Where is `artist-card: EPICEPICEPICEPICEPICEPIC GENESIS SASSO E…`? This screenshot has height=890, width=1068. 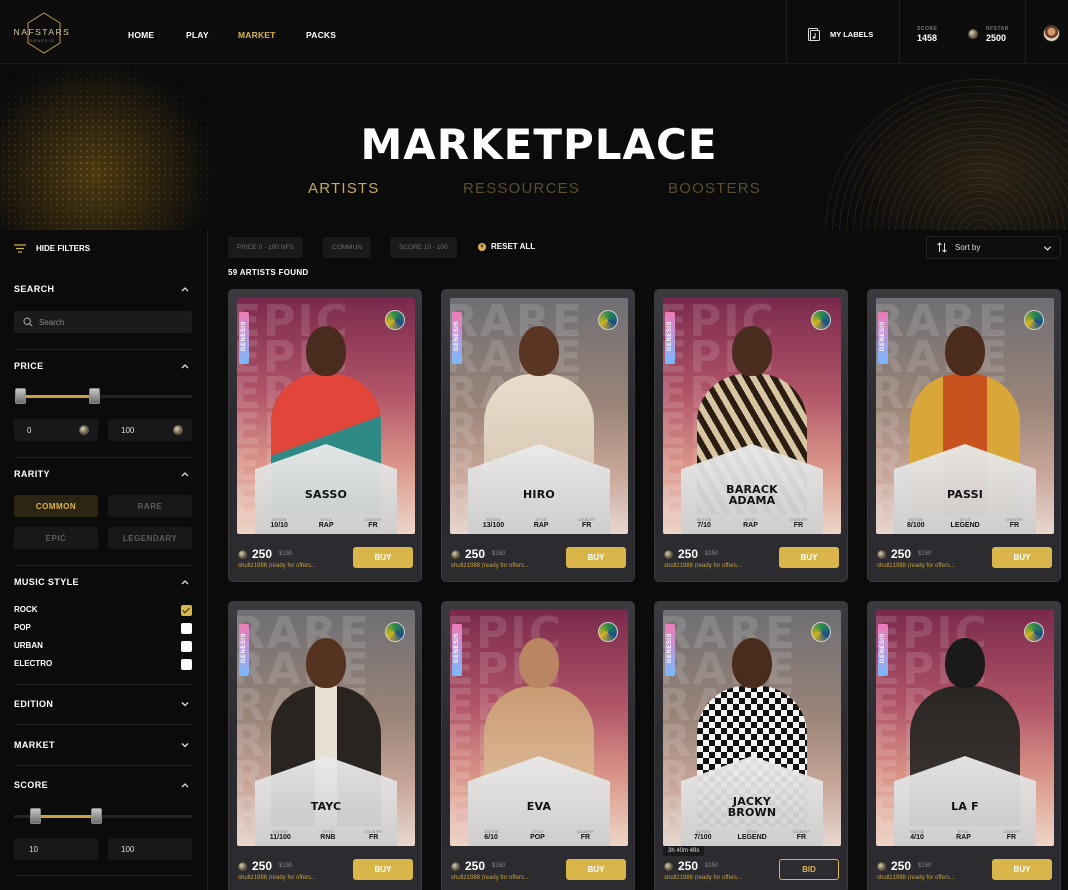 artist-card: EPICEPICEPICEPICEPICEPIC GENESIS SASSO E… is located at coordinates (325, 435).